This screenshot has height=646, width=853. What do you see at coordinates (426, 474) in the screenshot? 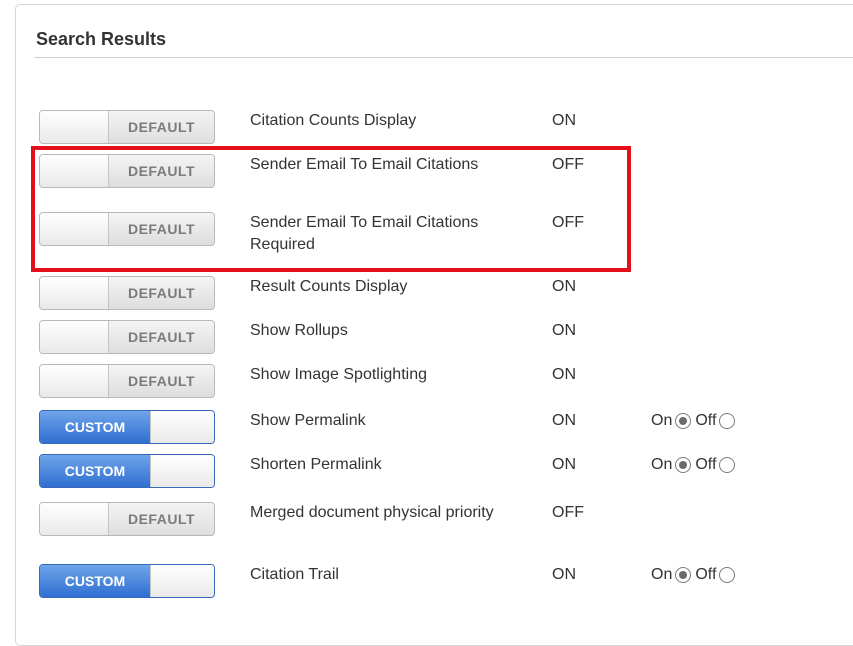
I see `setting-row: CUSTOM Shorten Permalink ON On Off` at bounding box center [426, 474].